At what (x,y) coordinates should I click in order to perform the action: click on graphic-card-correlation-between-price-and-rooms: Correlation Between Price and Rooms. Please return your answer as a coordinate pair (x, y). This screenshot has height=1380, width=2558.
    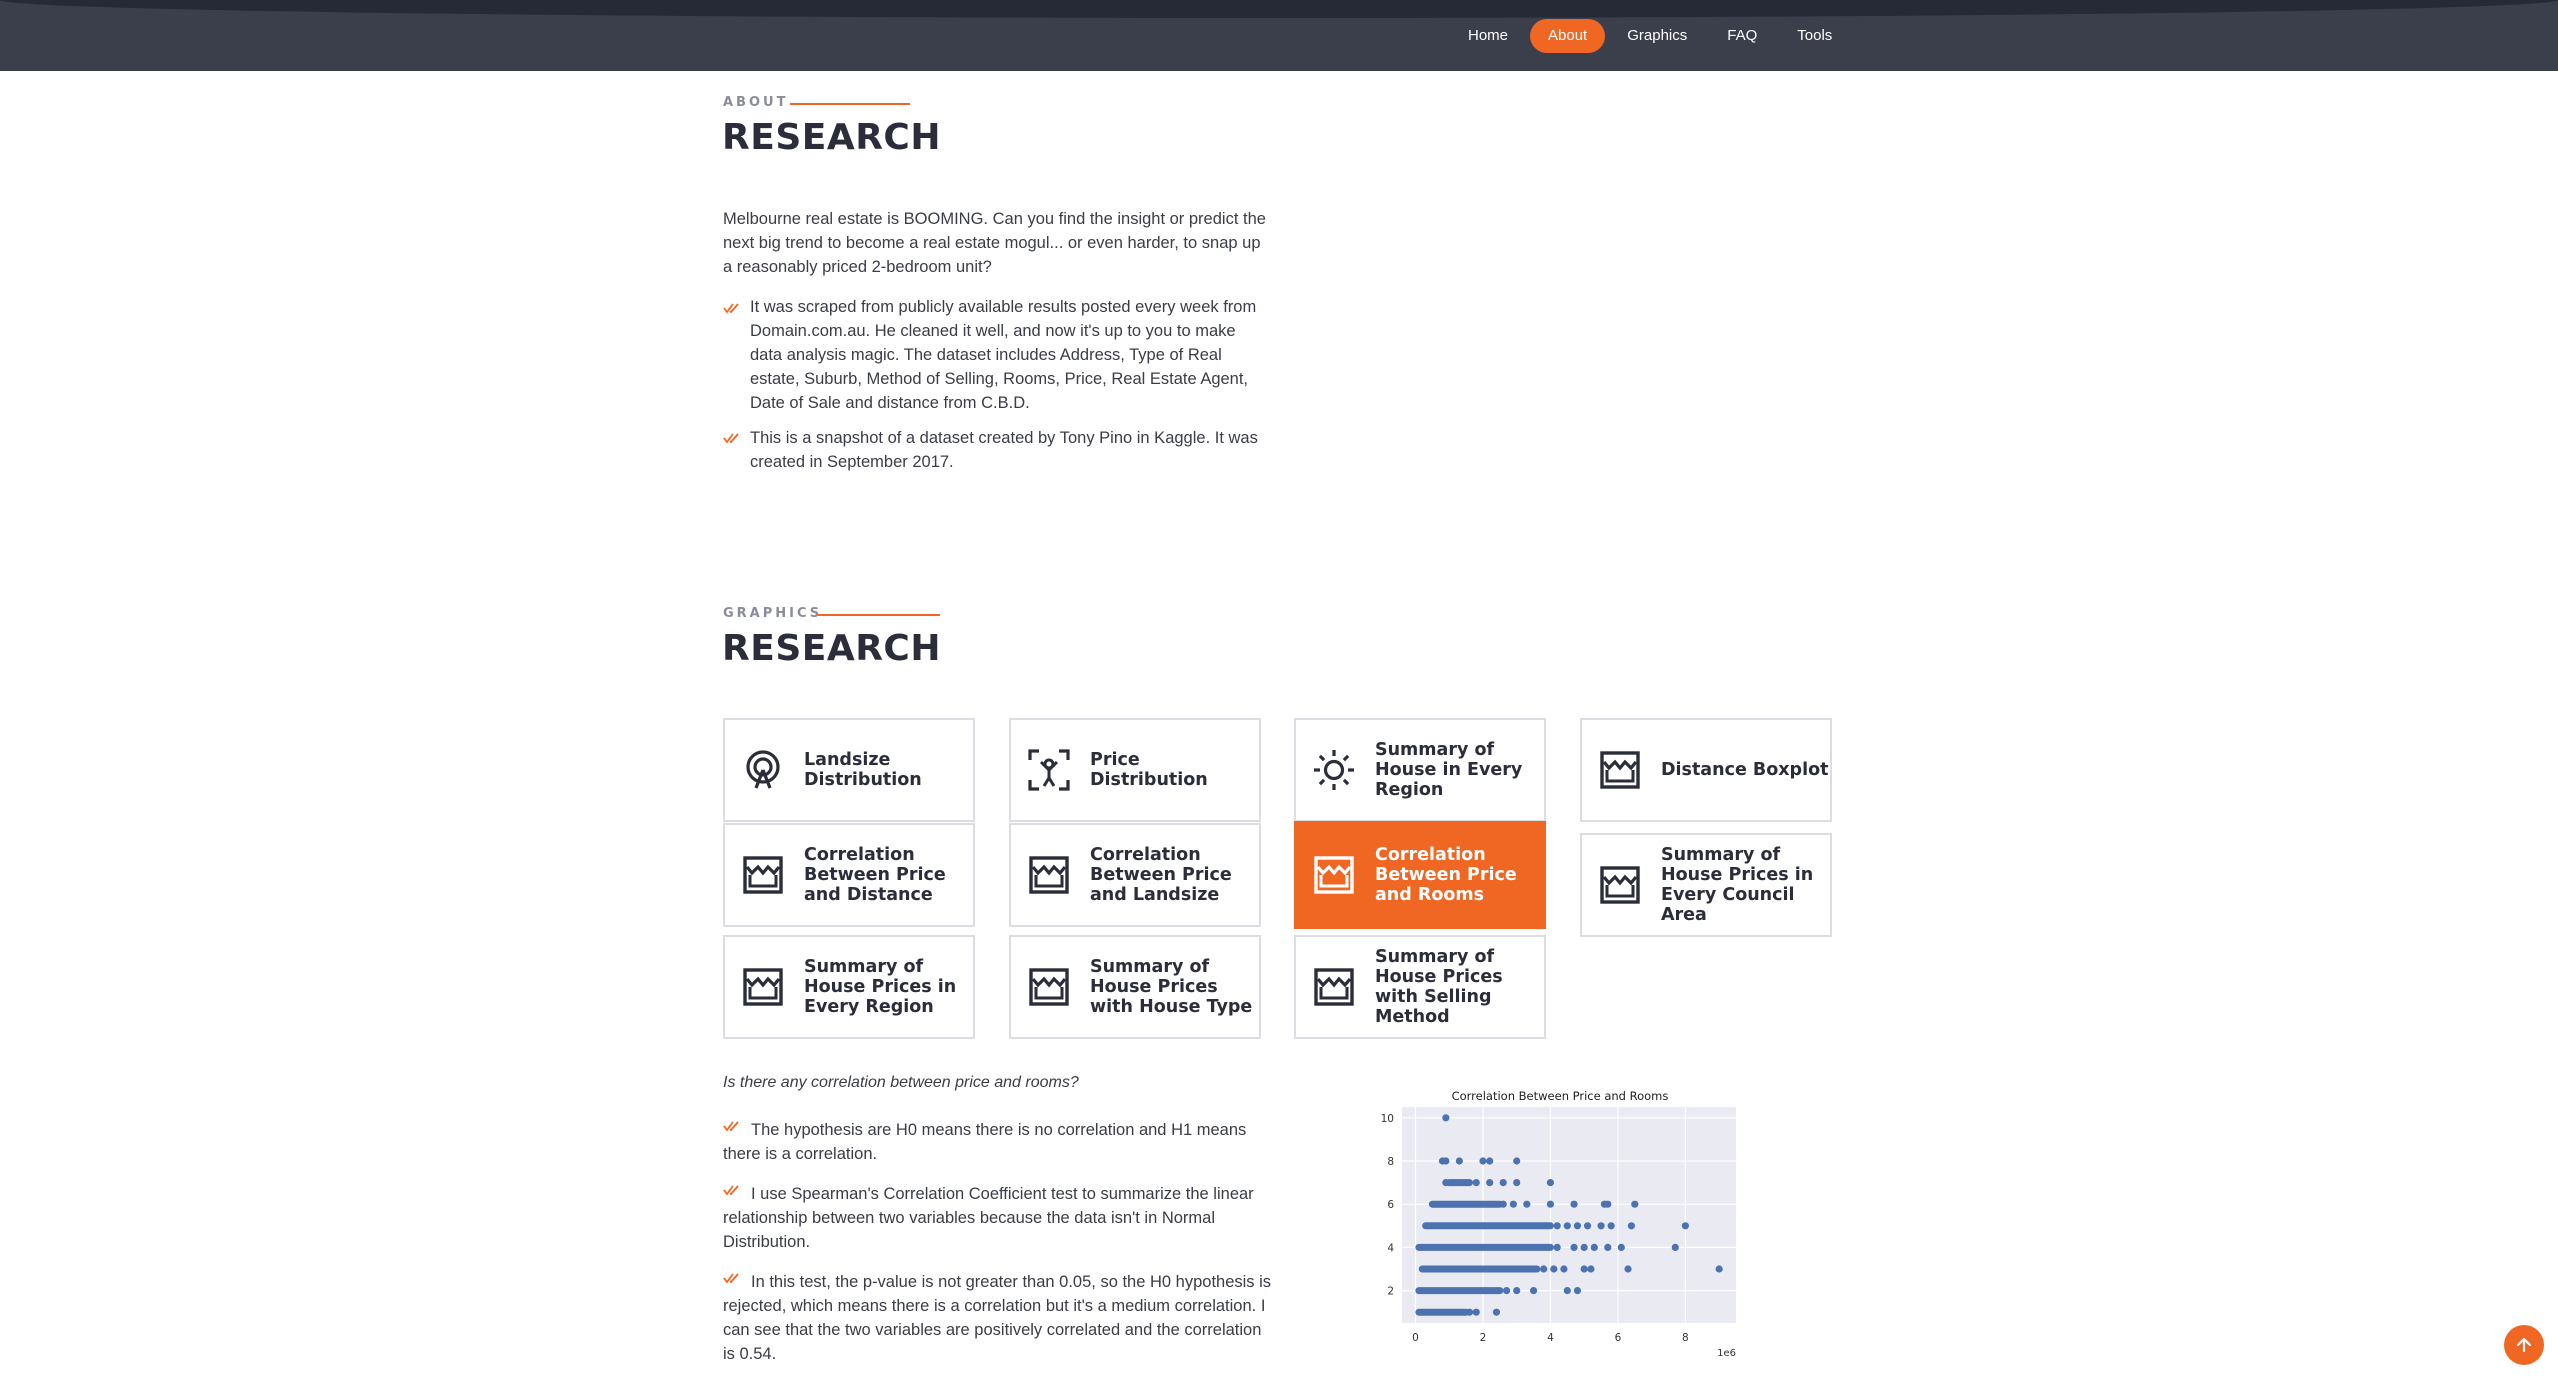
    Looking at the image, I should click on (1420, 875).